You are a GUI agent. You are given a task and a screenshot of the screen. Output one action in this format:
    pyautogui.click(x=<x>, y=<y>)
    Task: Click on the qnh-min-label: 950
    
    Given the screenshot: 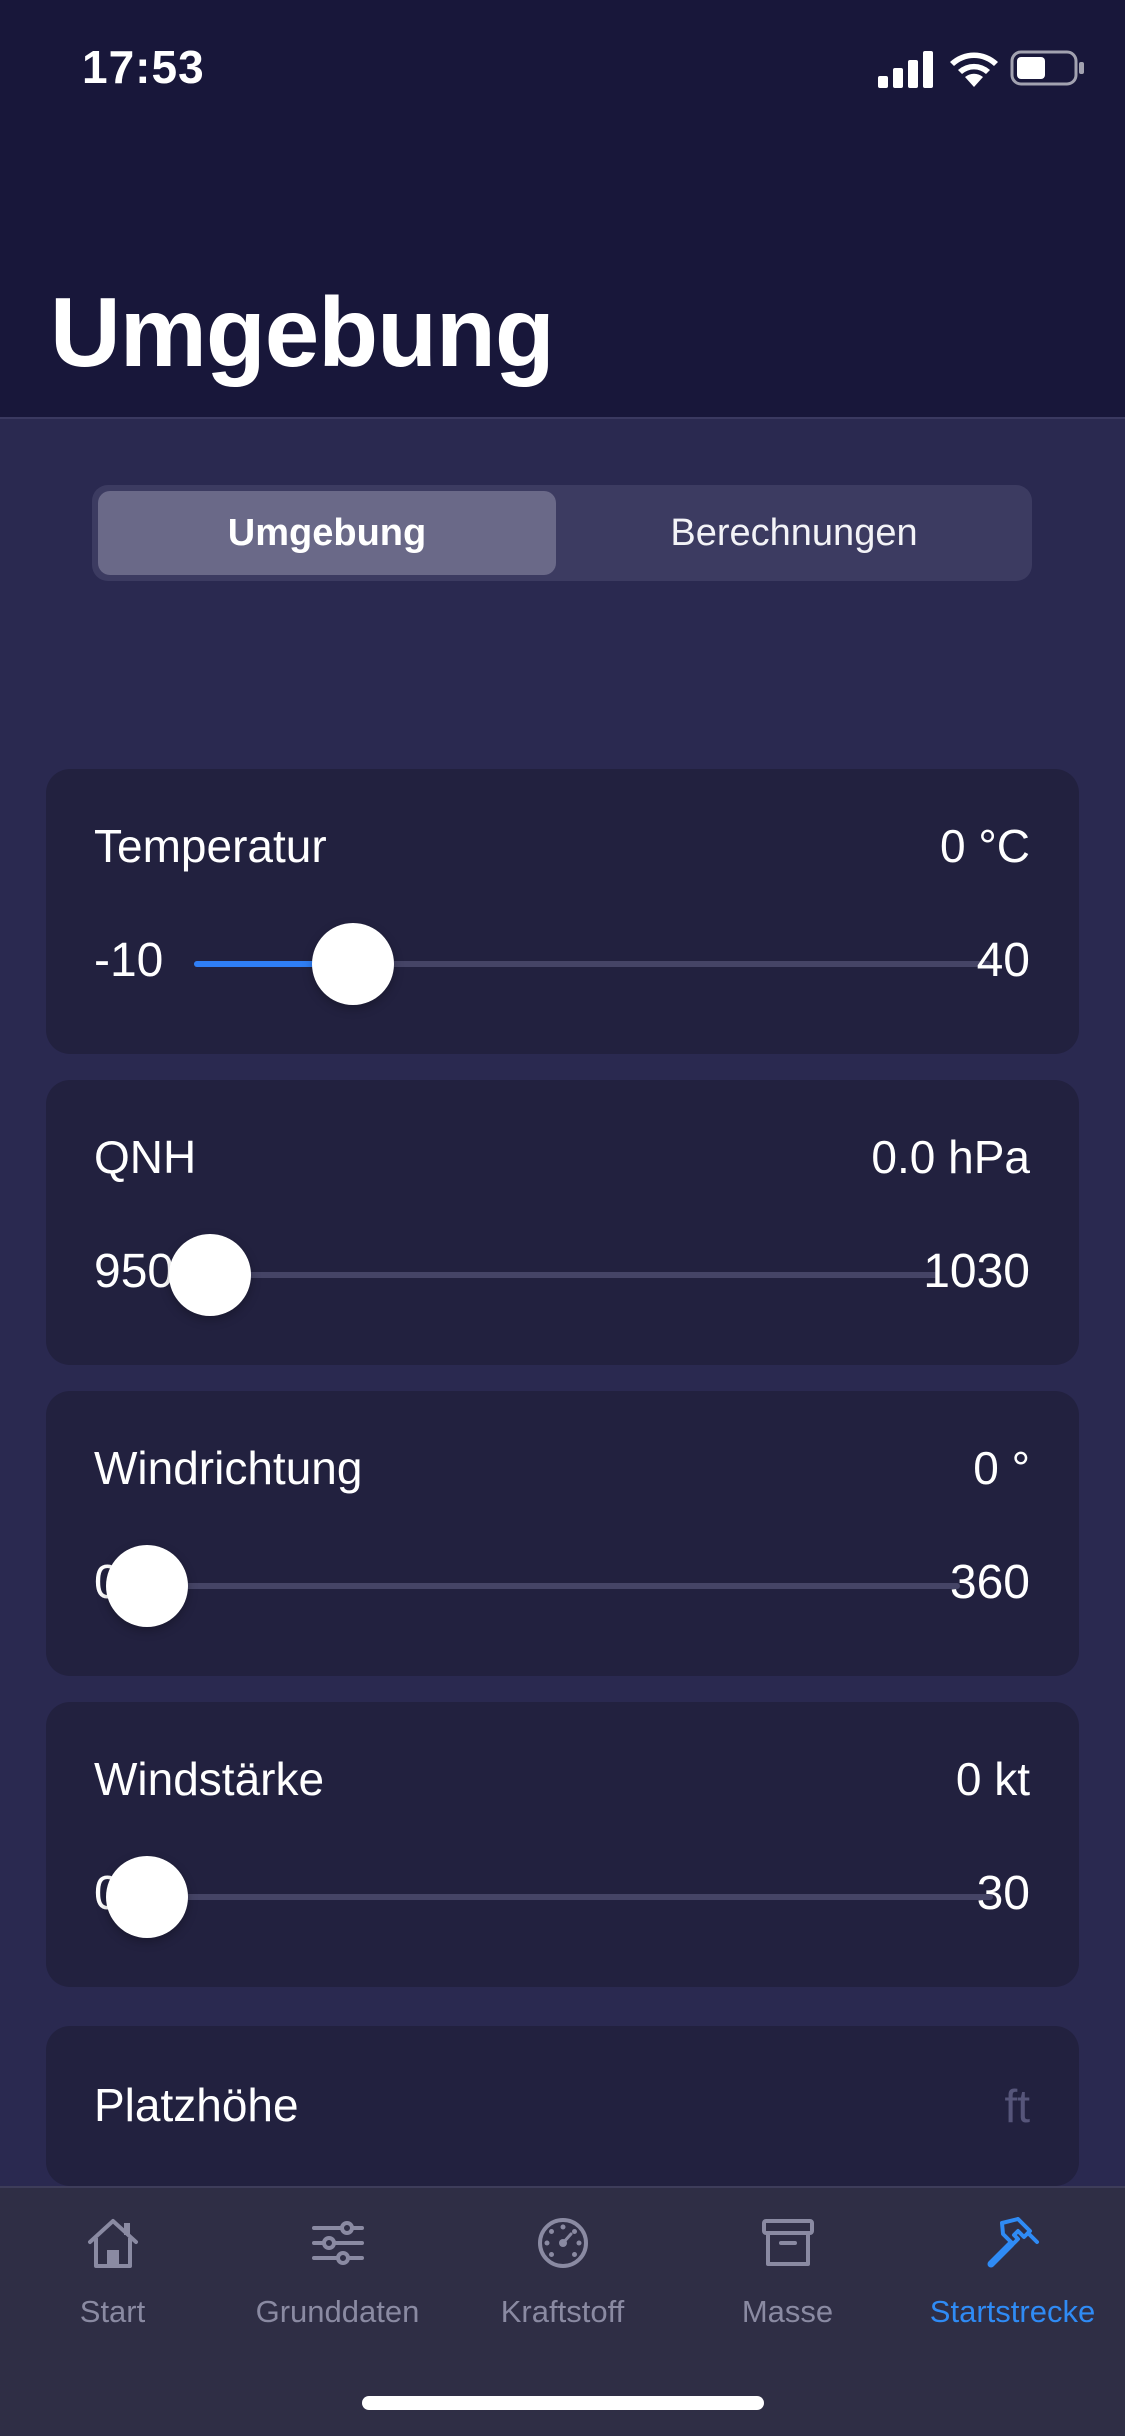 What is the action you would take?
    pyautogui.click(x=134, y=1271)
    